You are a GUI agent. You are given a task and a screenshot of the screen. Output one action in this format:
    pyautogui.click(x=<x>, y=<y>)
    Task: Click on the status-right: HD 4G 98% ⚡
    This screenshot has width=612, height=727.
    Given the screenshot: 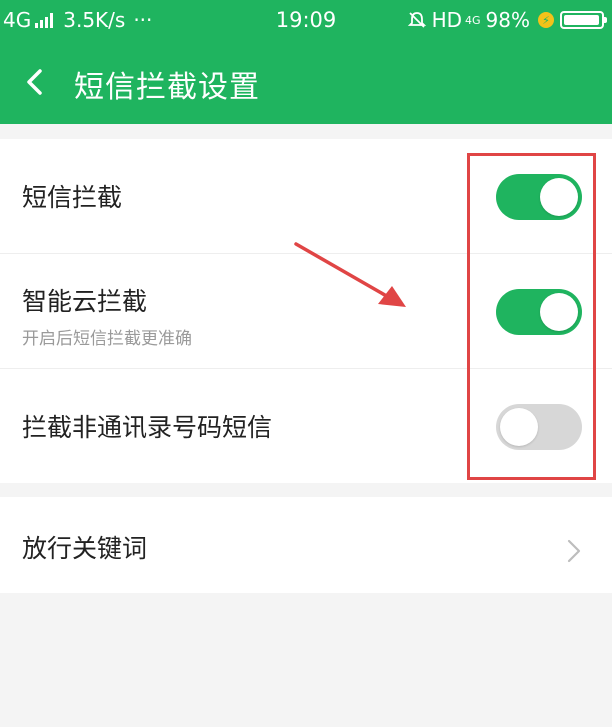 What is the action you would take?
    pyautogui.click(x=507, y=20)
    